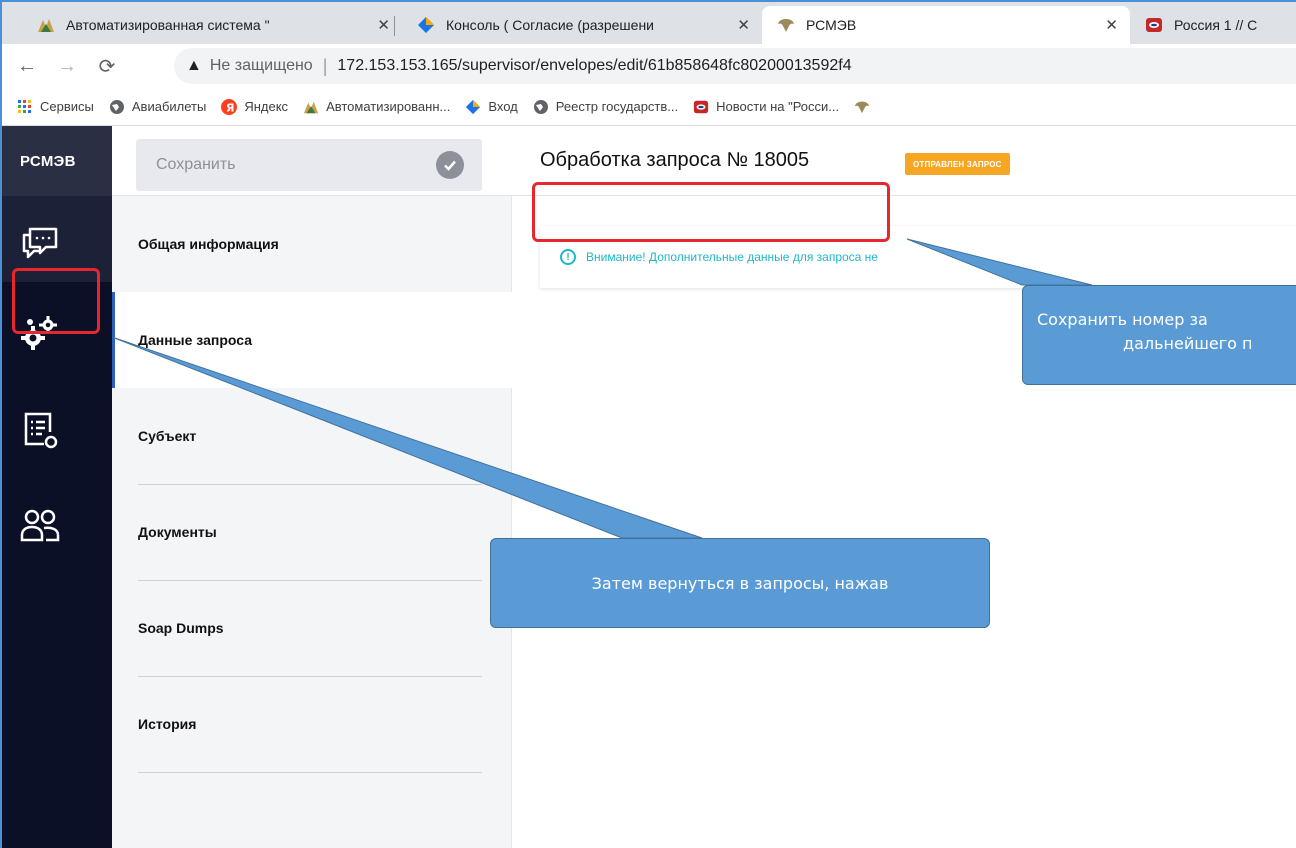 Image resolution: width=1296 pixels, height=848 pixels. What do you see at coordinates (582, 25) in the screenshot?
I see `tab-console: Консоль ( Согласие (разрешени ✕` at bounding box center [582, 25].